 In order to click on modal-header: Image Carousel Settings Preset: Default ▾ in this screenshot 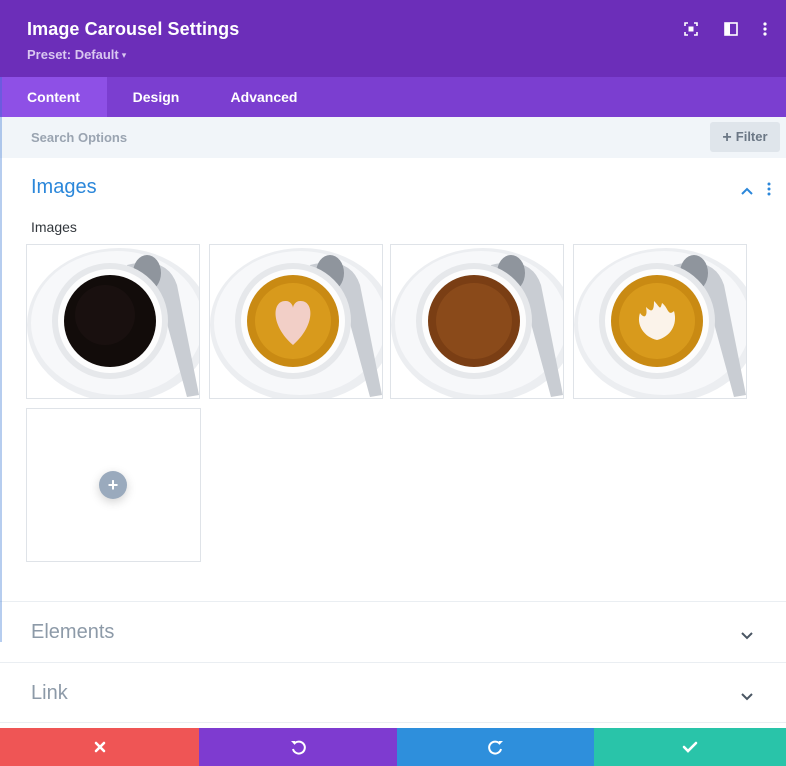, I will do `click(393, 38)`.